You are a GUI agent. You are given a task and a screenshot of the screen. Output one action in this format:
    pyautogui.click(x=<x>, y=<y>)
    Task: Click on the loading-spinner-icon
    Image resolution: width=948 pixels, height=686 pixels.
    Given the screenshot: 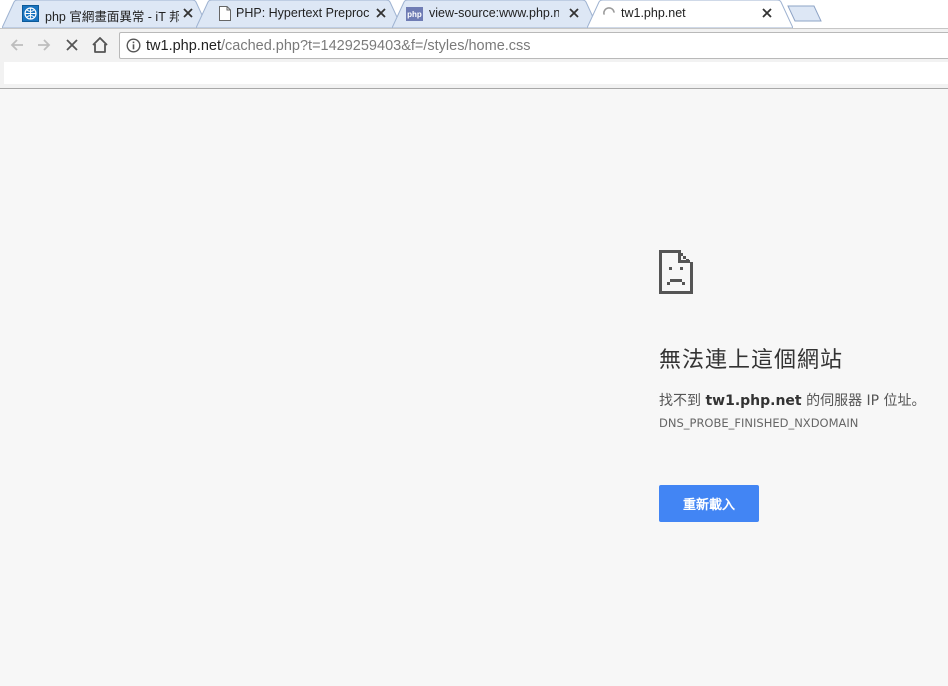 What is the action you would take?
    pyautogui.click(x=608, y=13)
    